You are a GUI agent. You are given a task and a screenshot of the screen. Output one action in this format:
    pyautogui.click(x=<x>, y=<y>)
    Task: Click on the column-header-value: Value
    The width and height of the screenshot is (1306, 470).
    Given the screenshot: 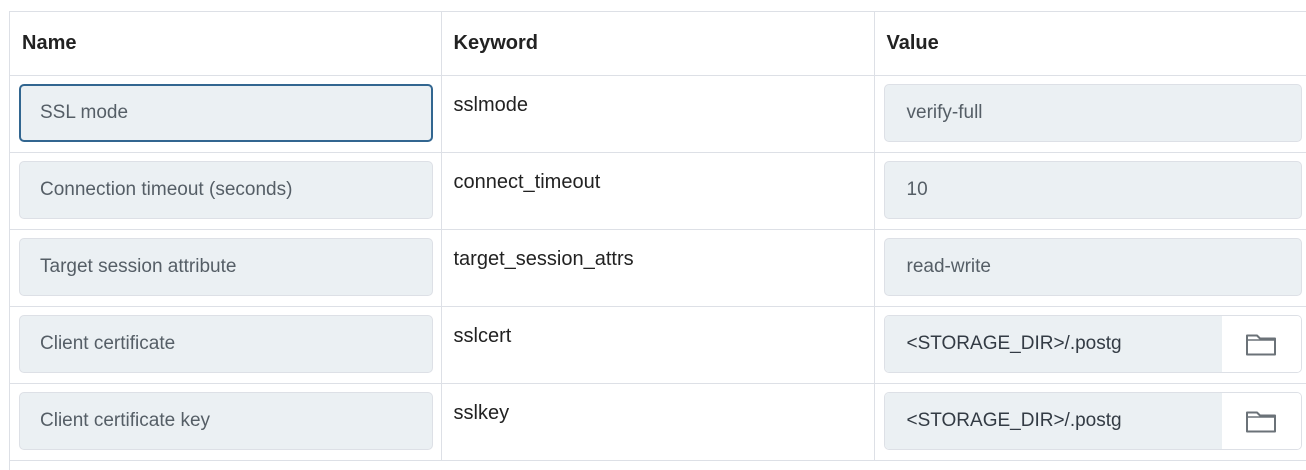 What is the action you would take?
    pyautogui.click(x=1090, y=44)
    